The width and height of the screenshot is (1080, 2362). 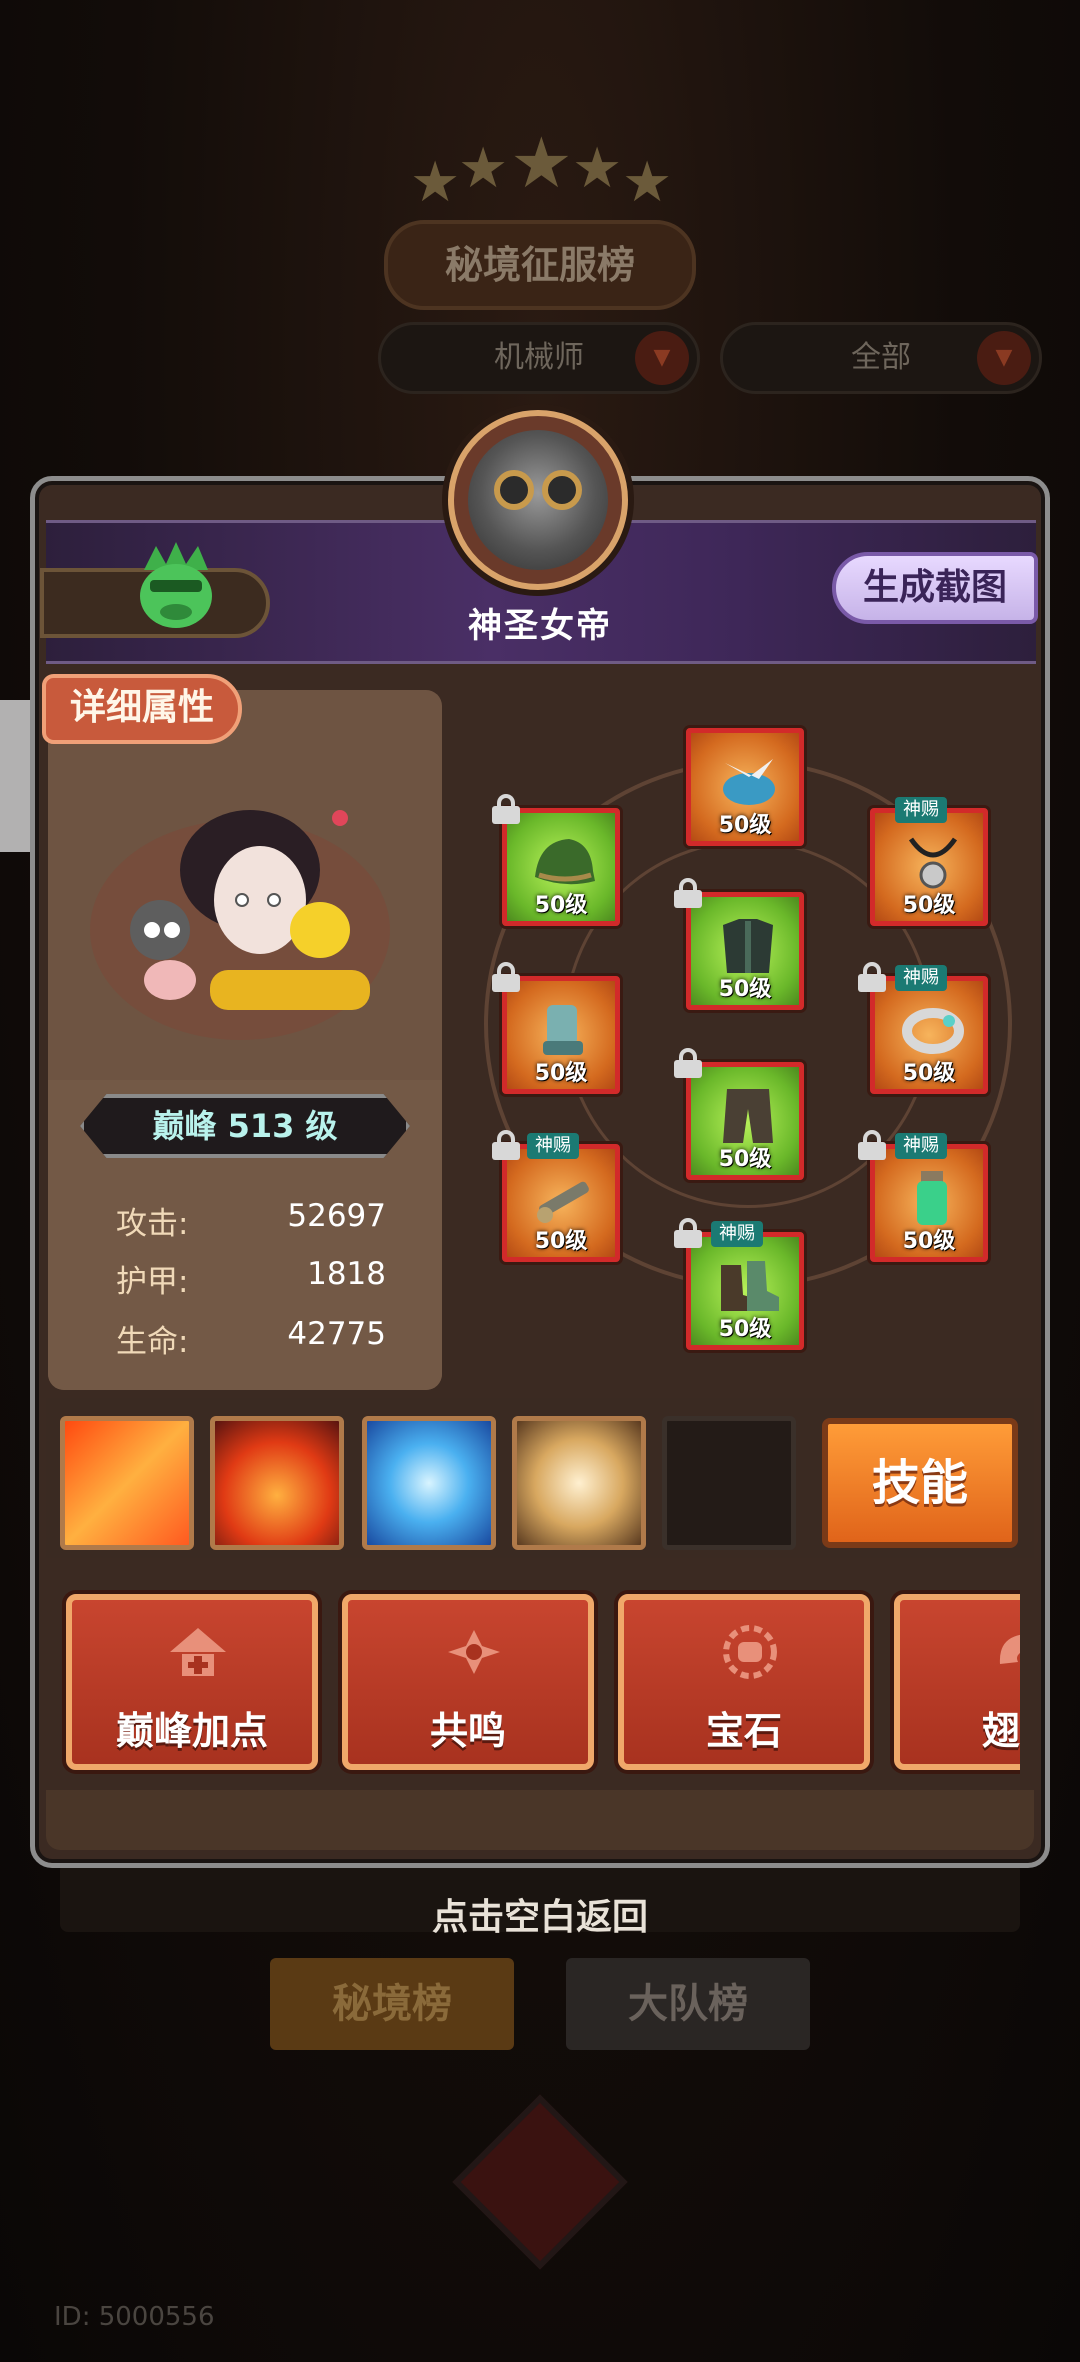 I want to click on wing-icon, so click(x=1009, y=1649).